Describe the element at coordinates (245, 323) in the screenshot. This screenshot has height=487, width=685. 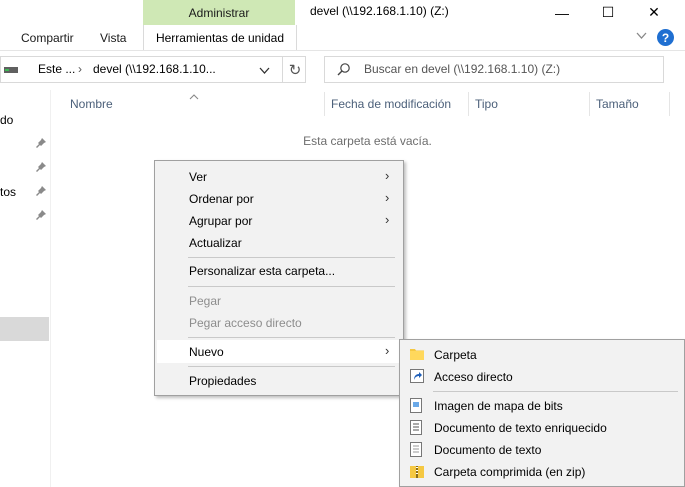
I see `menu-item-pegar-acceso-directo: Pegar acceso directo` at that location.